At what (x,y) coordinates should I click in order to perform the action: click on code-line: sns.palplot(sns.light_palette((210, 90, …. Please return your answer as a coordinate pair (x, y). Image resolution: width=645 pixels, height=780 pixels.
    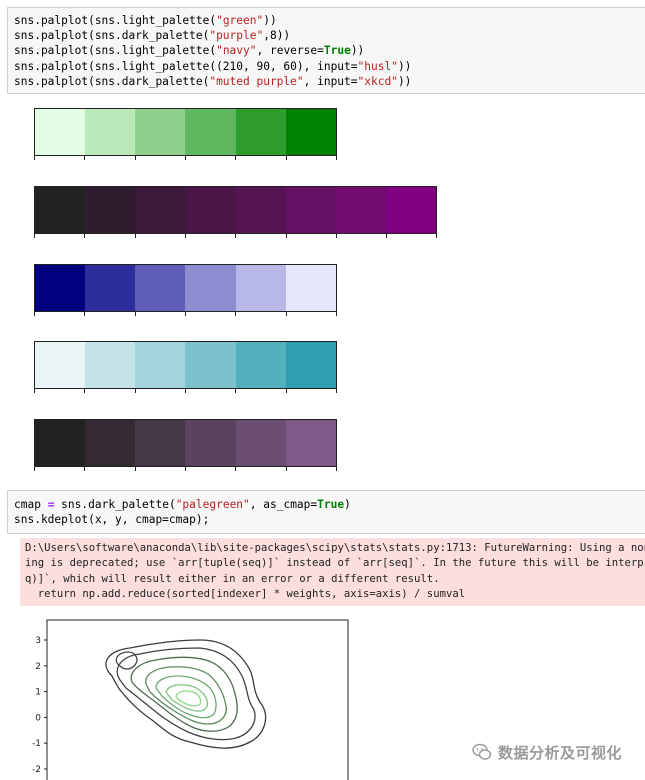
    Looking at the image, I should click on (213, 66).